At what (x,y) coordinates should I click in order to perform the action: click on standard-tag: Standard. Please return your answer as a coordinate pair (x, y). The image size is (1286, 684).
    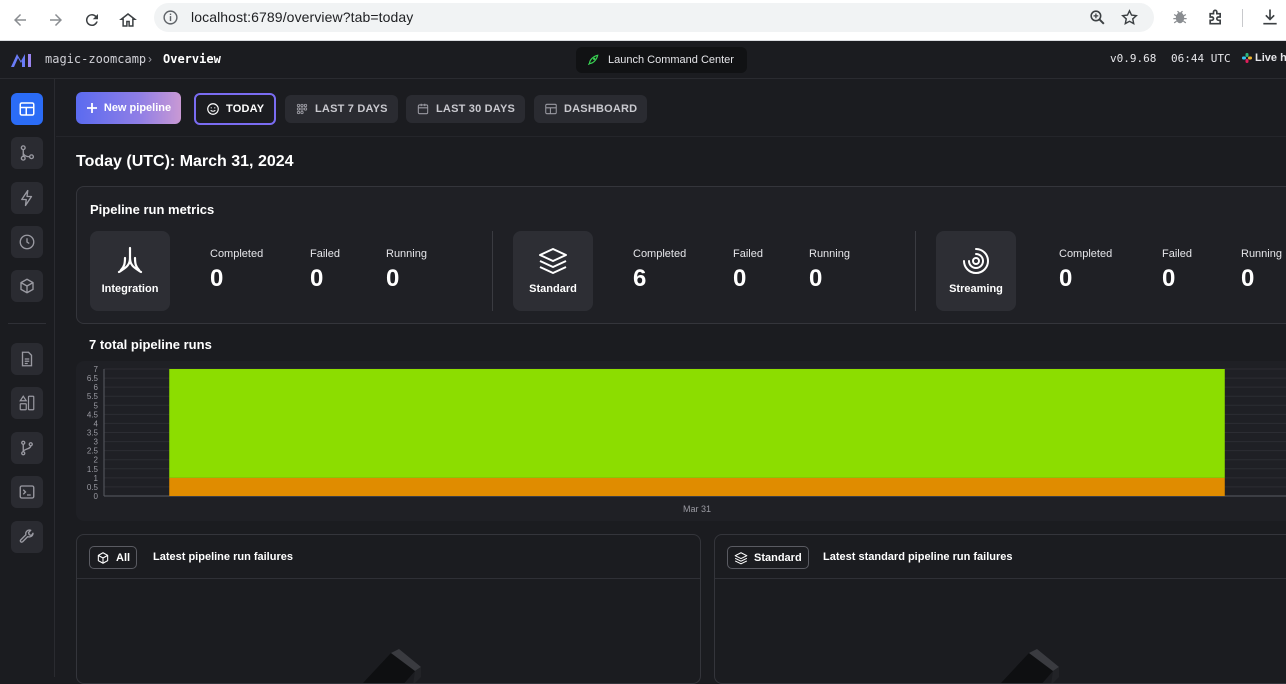
    Looking at the image, I should click on (768, 557).